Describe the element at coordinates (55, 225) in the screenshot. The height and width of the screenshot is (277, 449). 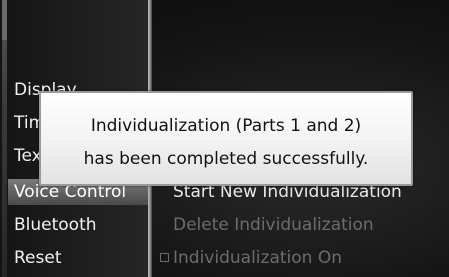
I see `menu-item-bluetooth: Bluetooth` at that location.